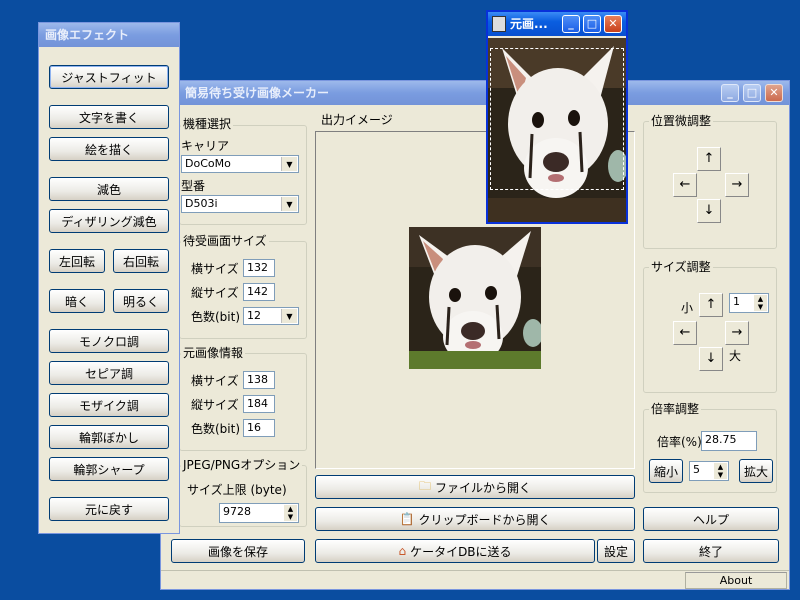 This screenshot has height=600, width=800. Describe the element at coordinates (254, 315) in the screenshot. I see `standby-colors-value: 12` at that location.